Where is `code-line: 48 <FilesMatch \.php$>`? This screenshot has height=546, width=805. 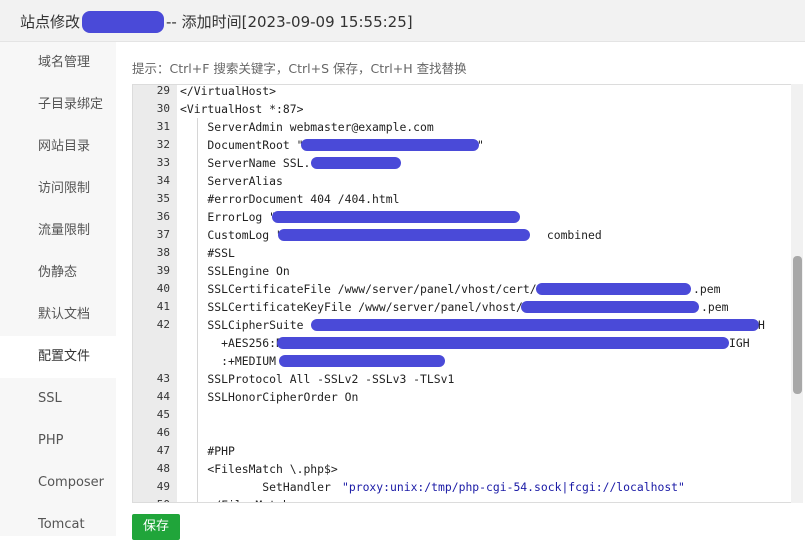 code-line: 48 <FilesMatch \.php$> is located at coordinates (467, 469).